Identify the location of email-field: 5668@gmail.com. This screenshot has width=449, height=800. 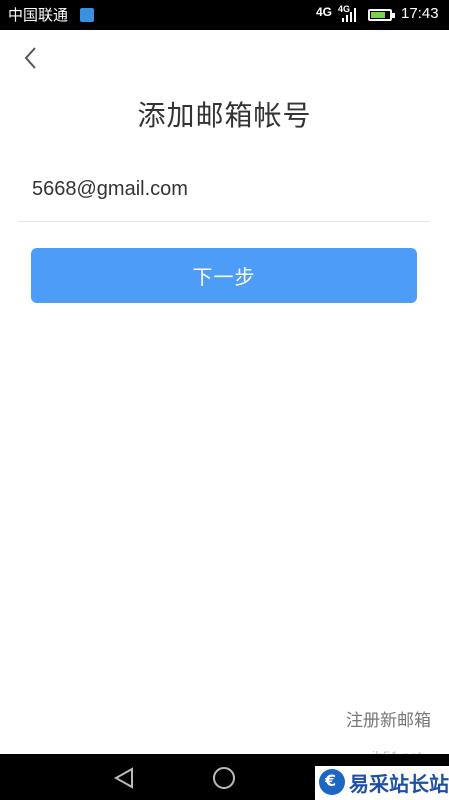
(224, 195).